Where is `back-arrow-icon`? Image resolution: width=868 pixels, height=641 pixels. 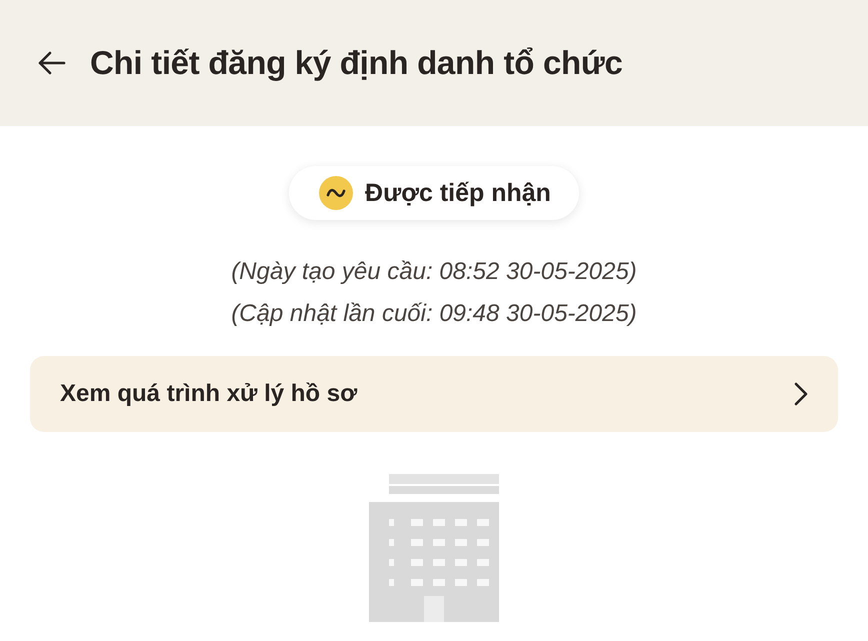
back-arrow-icon is located at coordinates (52, 63).